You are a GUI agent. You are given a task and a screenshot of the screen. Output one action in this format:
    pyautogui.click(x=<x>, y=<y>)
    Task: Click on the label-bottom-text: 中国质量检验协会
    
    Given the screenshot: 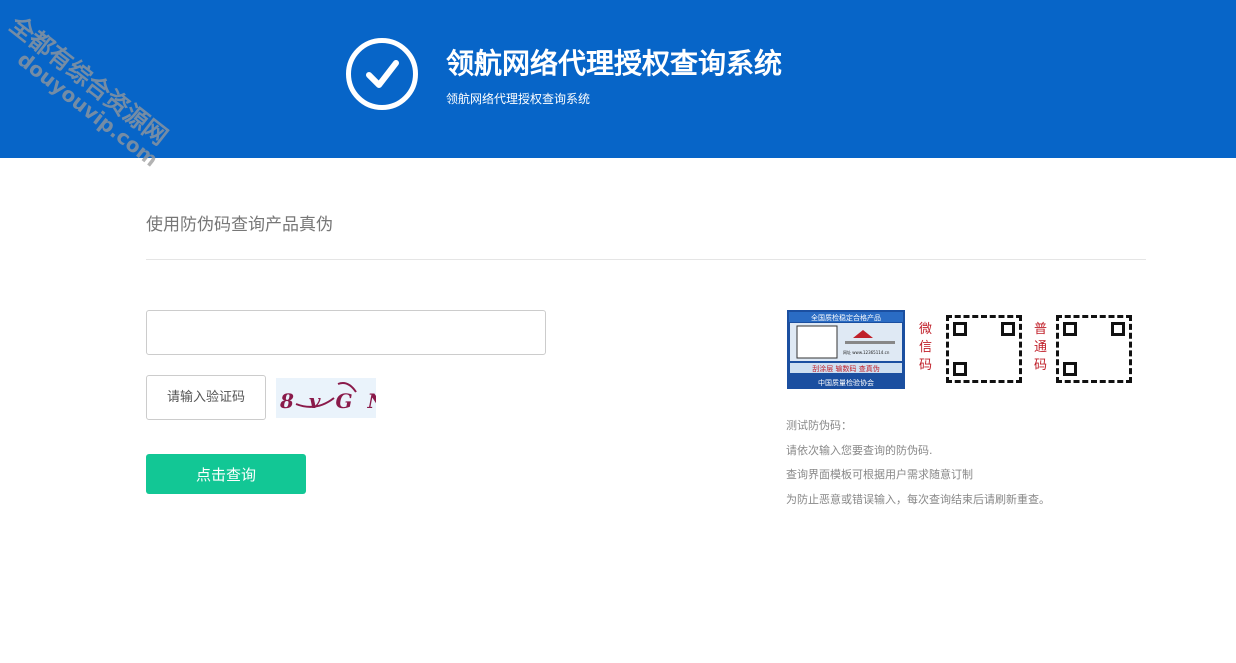 What is the action you would take?
    pyautogui.click(x=846, y=382)
    